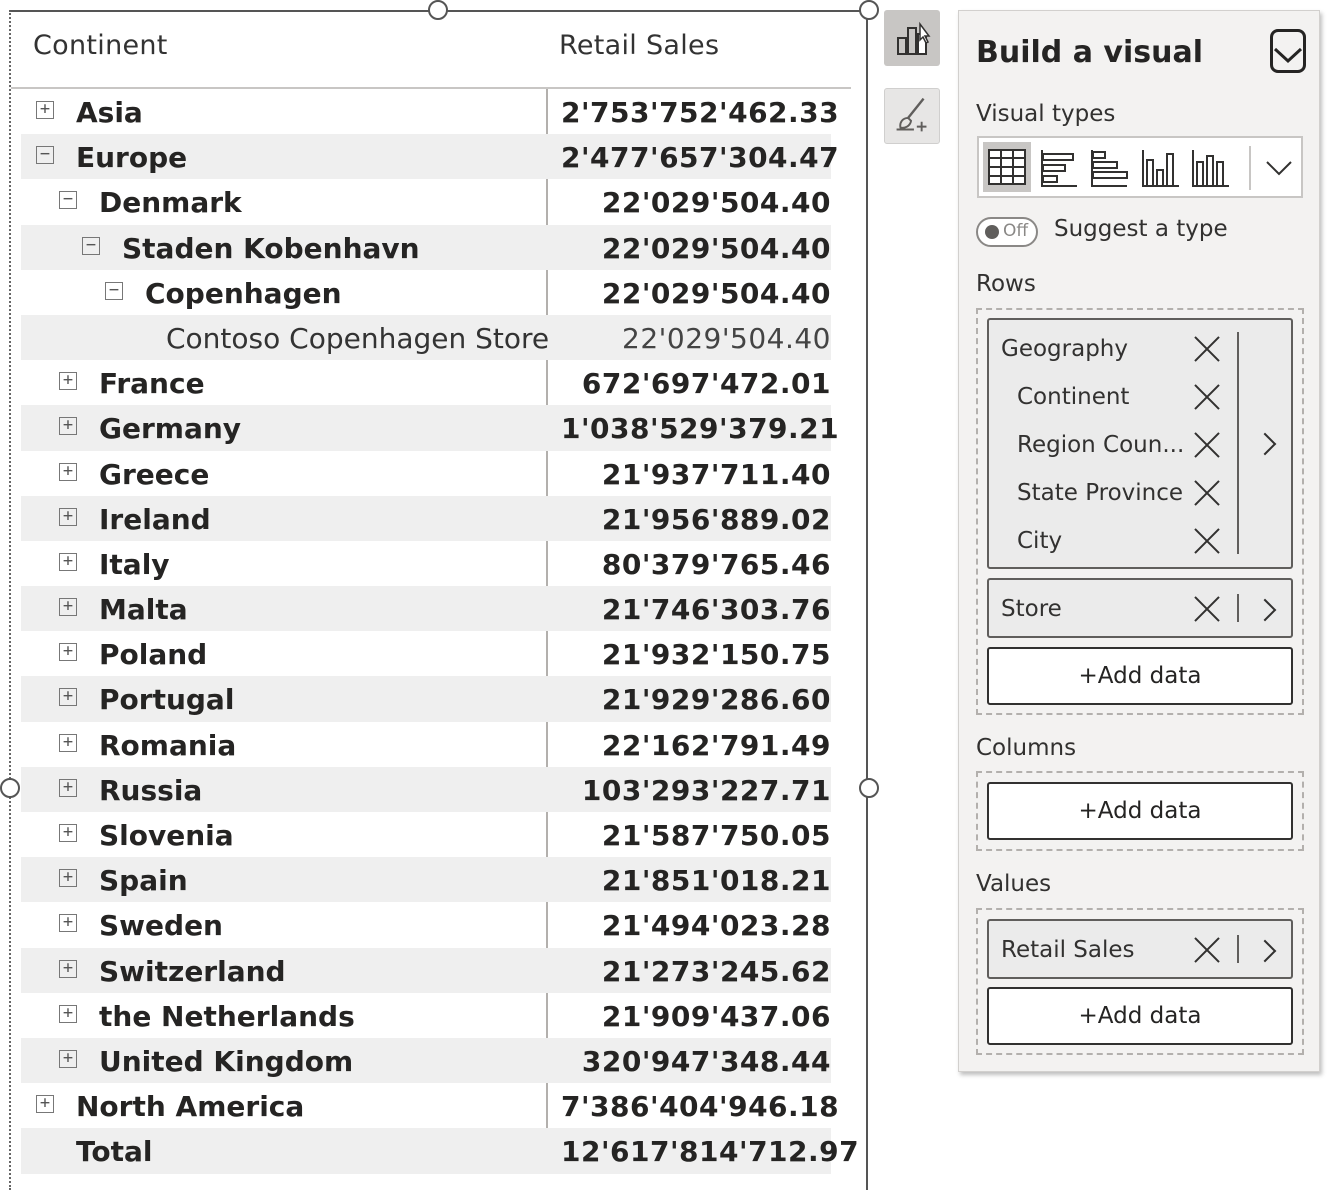 The height and width of the screenshot is (1190, 1335). I want to click on field-store: Store, so click(1031, 609).